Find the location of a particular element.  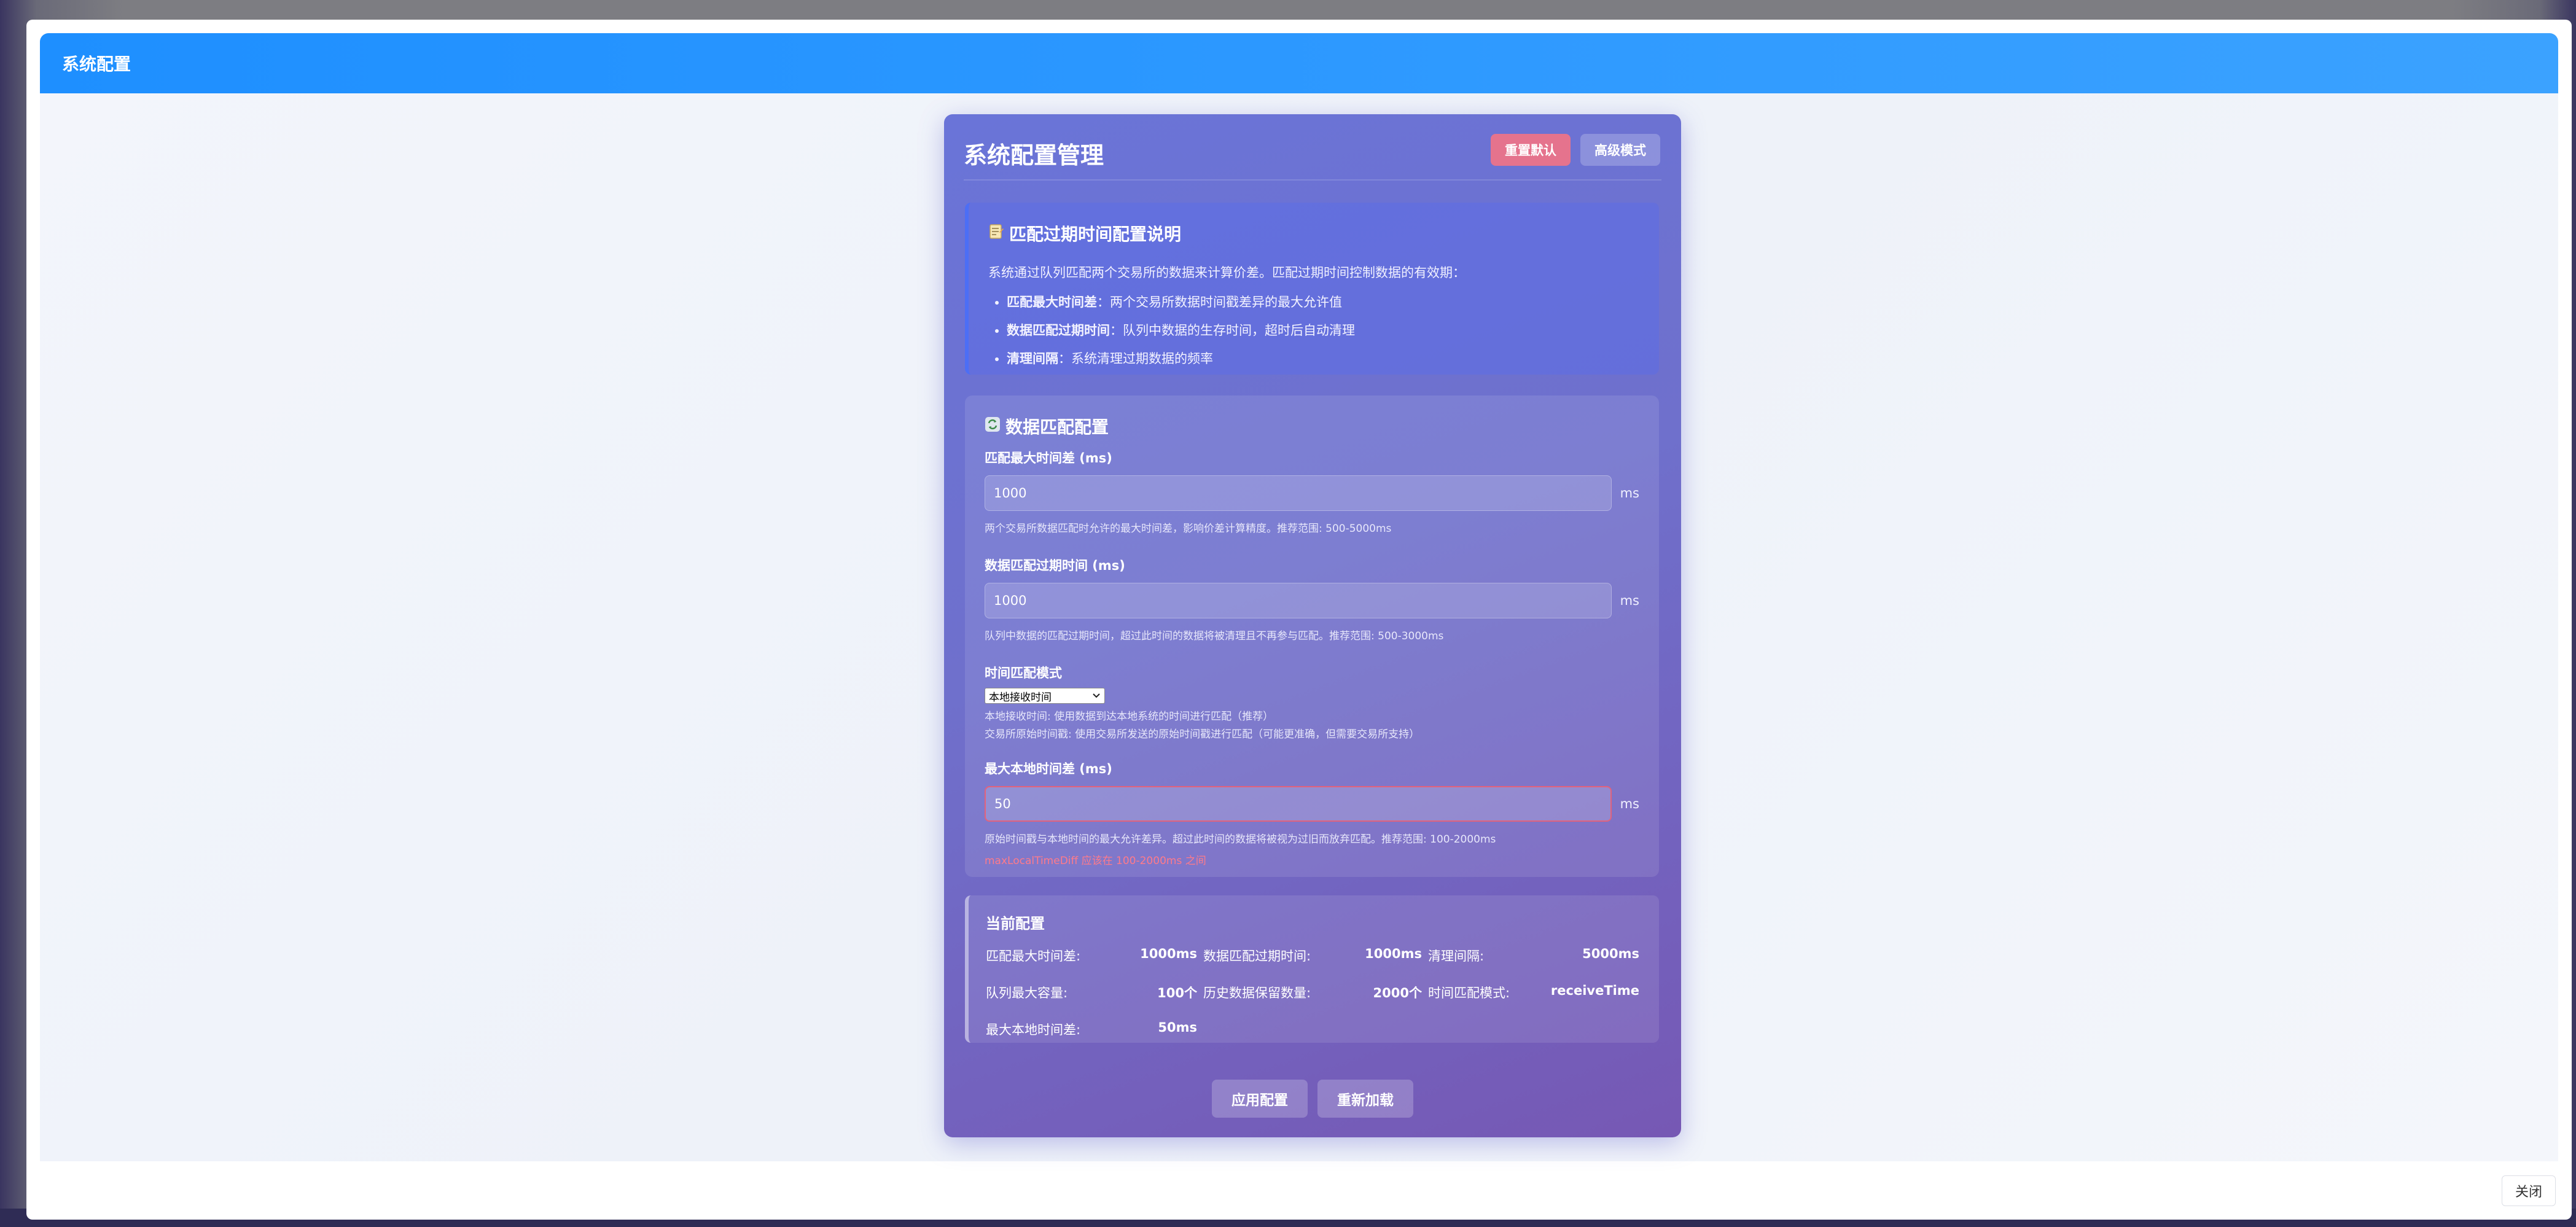

refresh-icon is located at coordinates (993, 426).